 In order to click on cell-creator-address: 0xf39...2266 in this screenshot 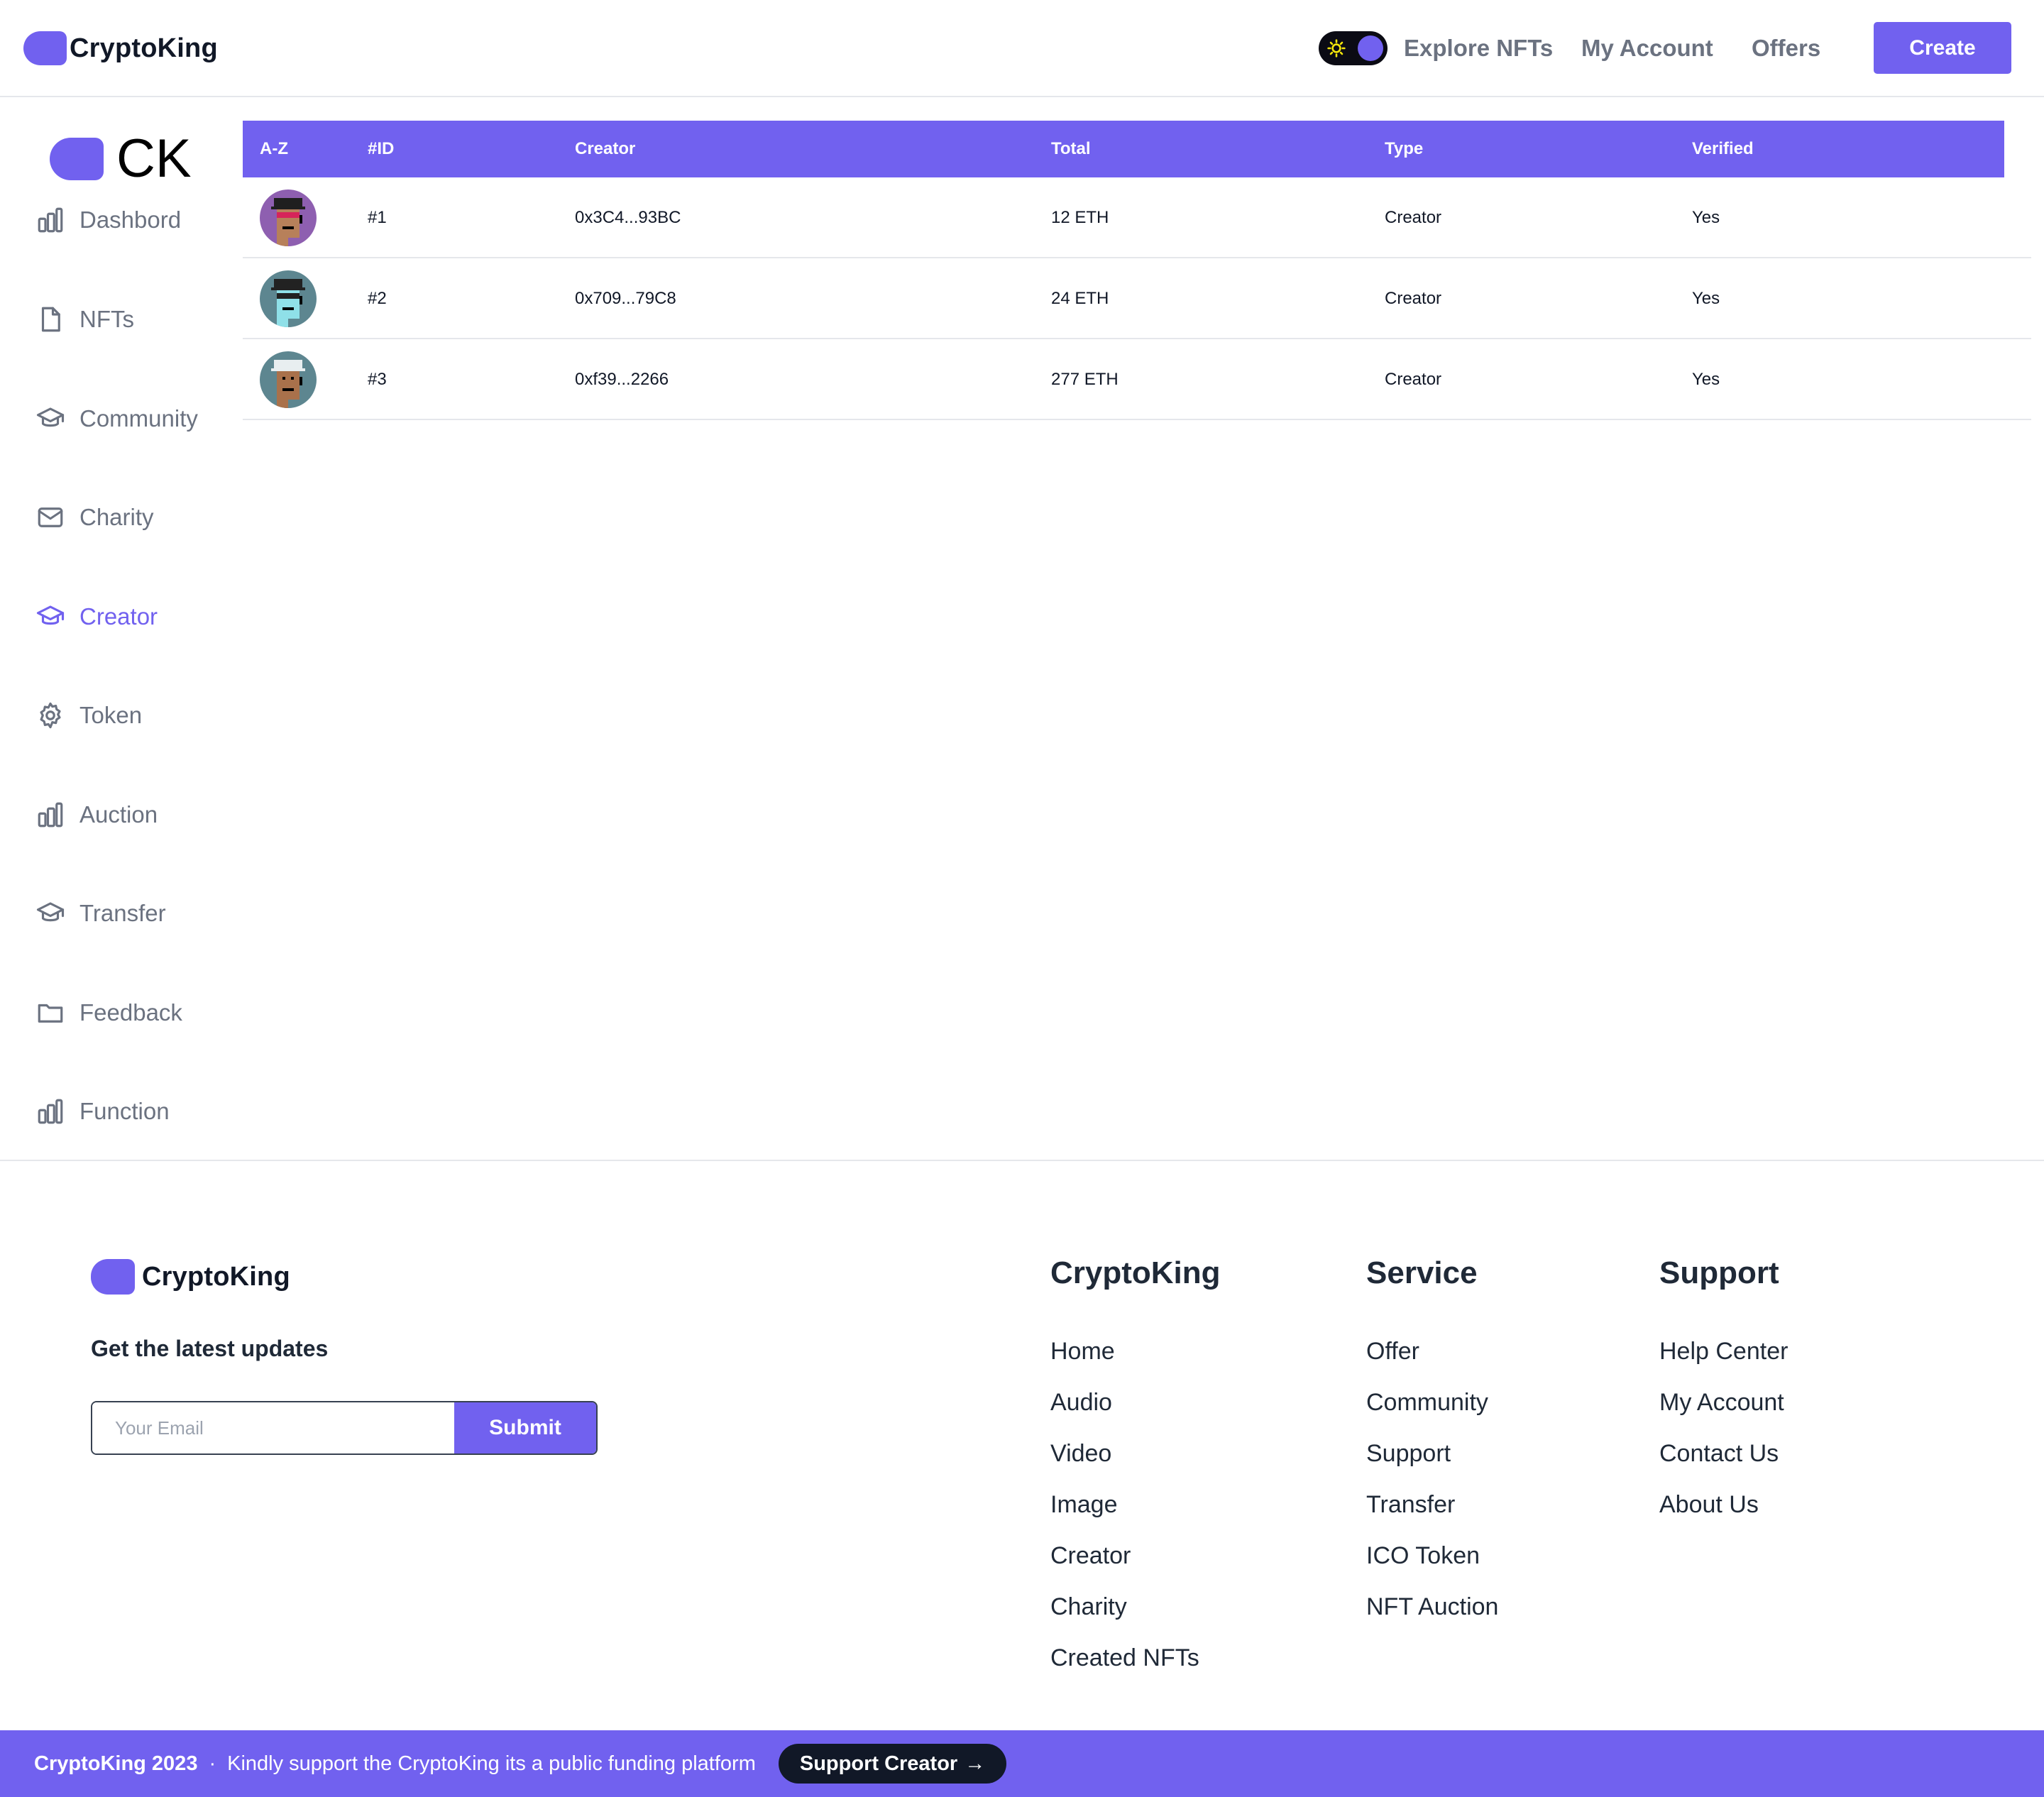, I will do `click(622, 379)`.